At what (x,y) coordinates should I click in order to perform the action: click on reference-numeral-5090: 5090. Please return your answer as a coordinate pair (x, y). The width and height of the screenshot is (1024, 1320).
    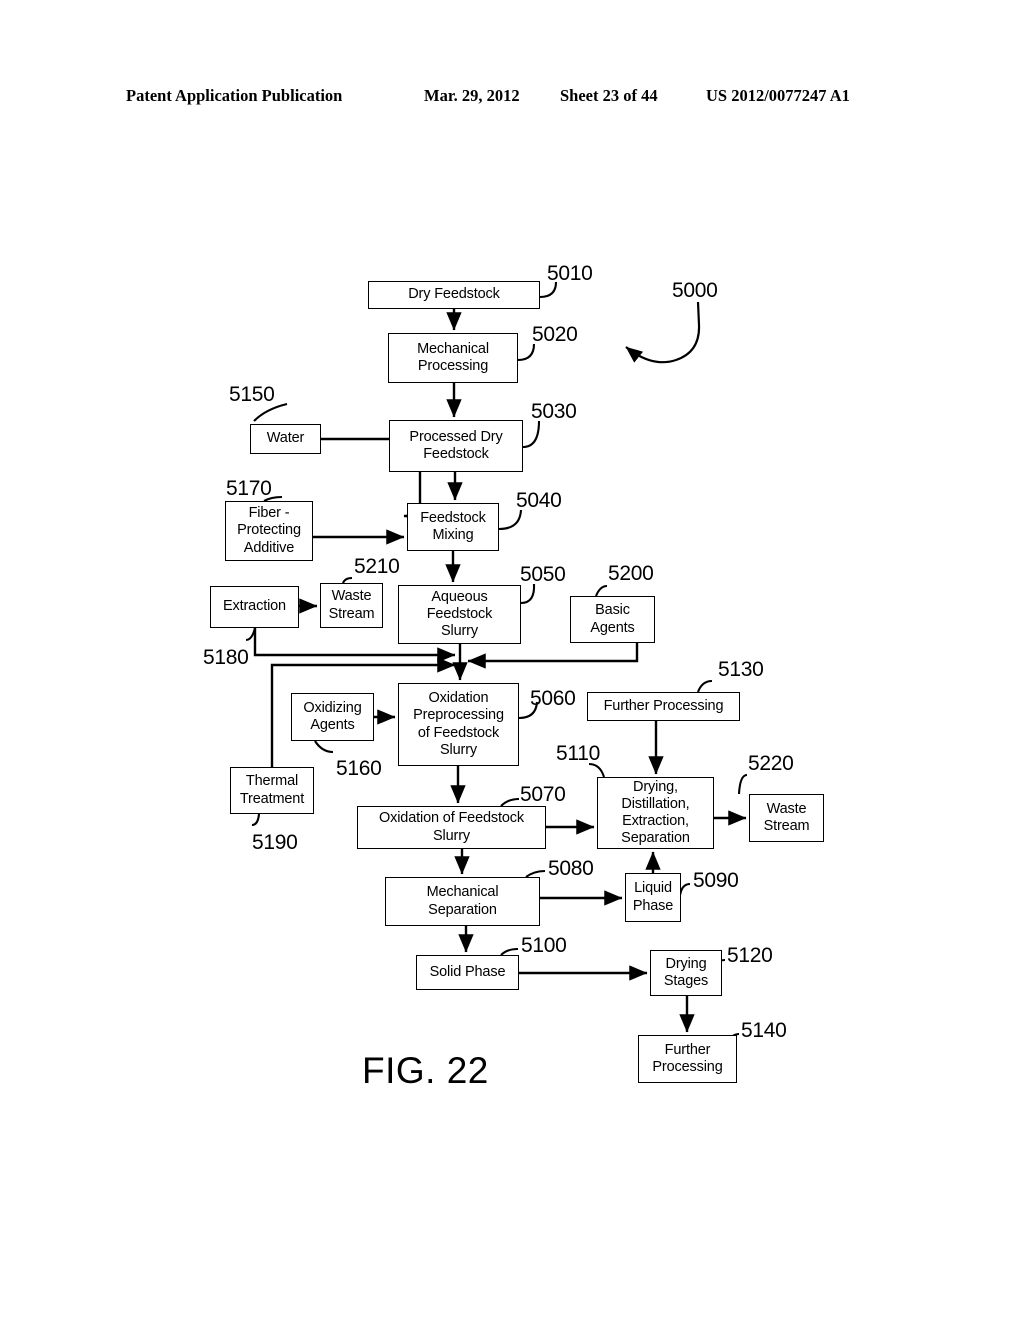
    Looking at the image, I should click on (716, 880).